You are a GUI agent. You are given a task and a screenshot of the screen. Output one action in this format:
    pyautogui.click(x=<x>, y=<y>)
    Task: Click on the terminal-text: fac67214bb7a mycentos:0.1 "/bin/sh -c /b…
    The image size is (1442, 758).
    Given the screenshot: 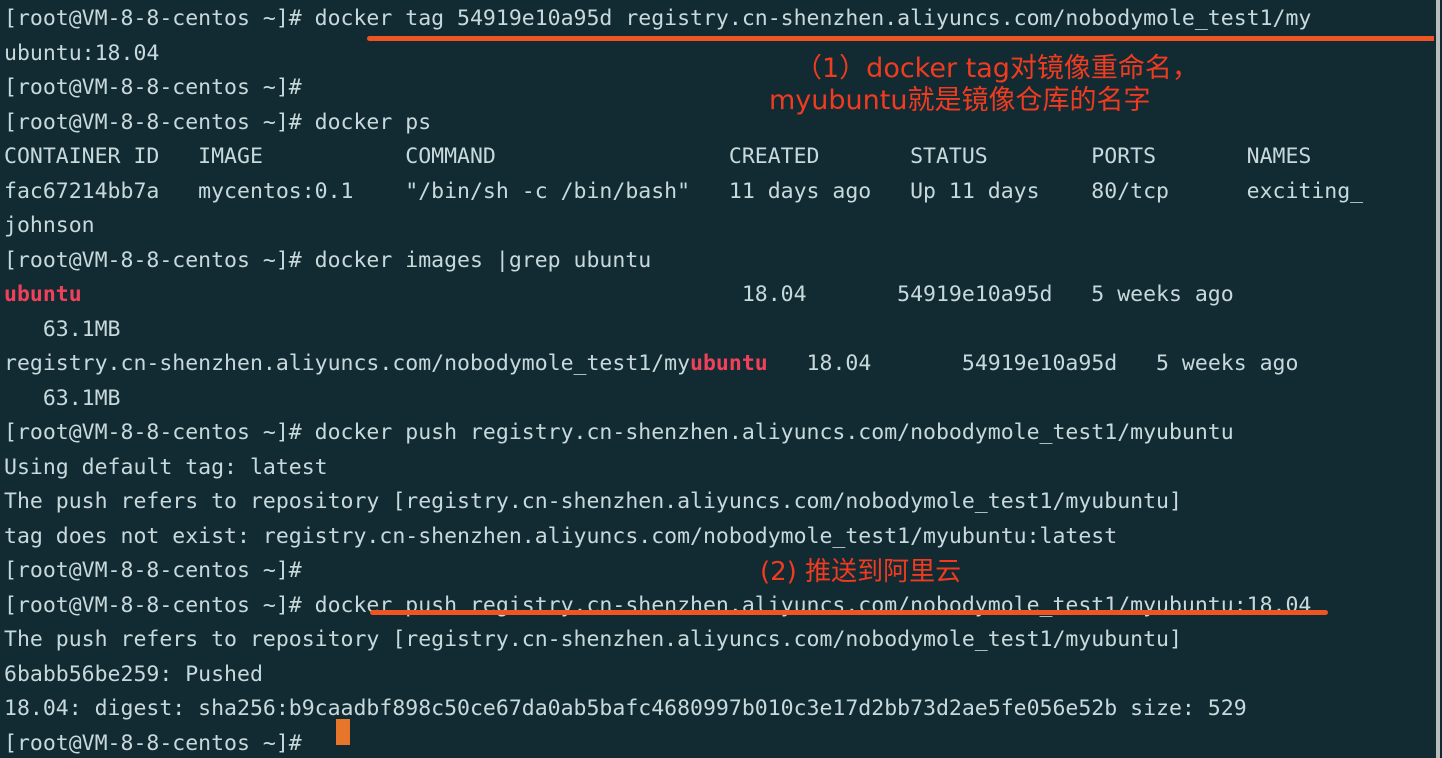 What is the action you would take?
    pyautogui.click(x=684, y=191)
    